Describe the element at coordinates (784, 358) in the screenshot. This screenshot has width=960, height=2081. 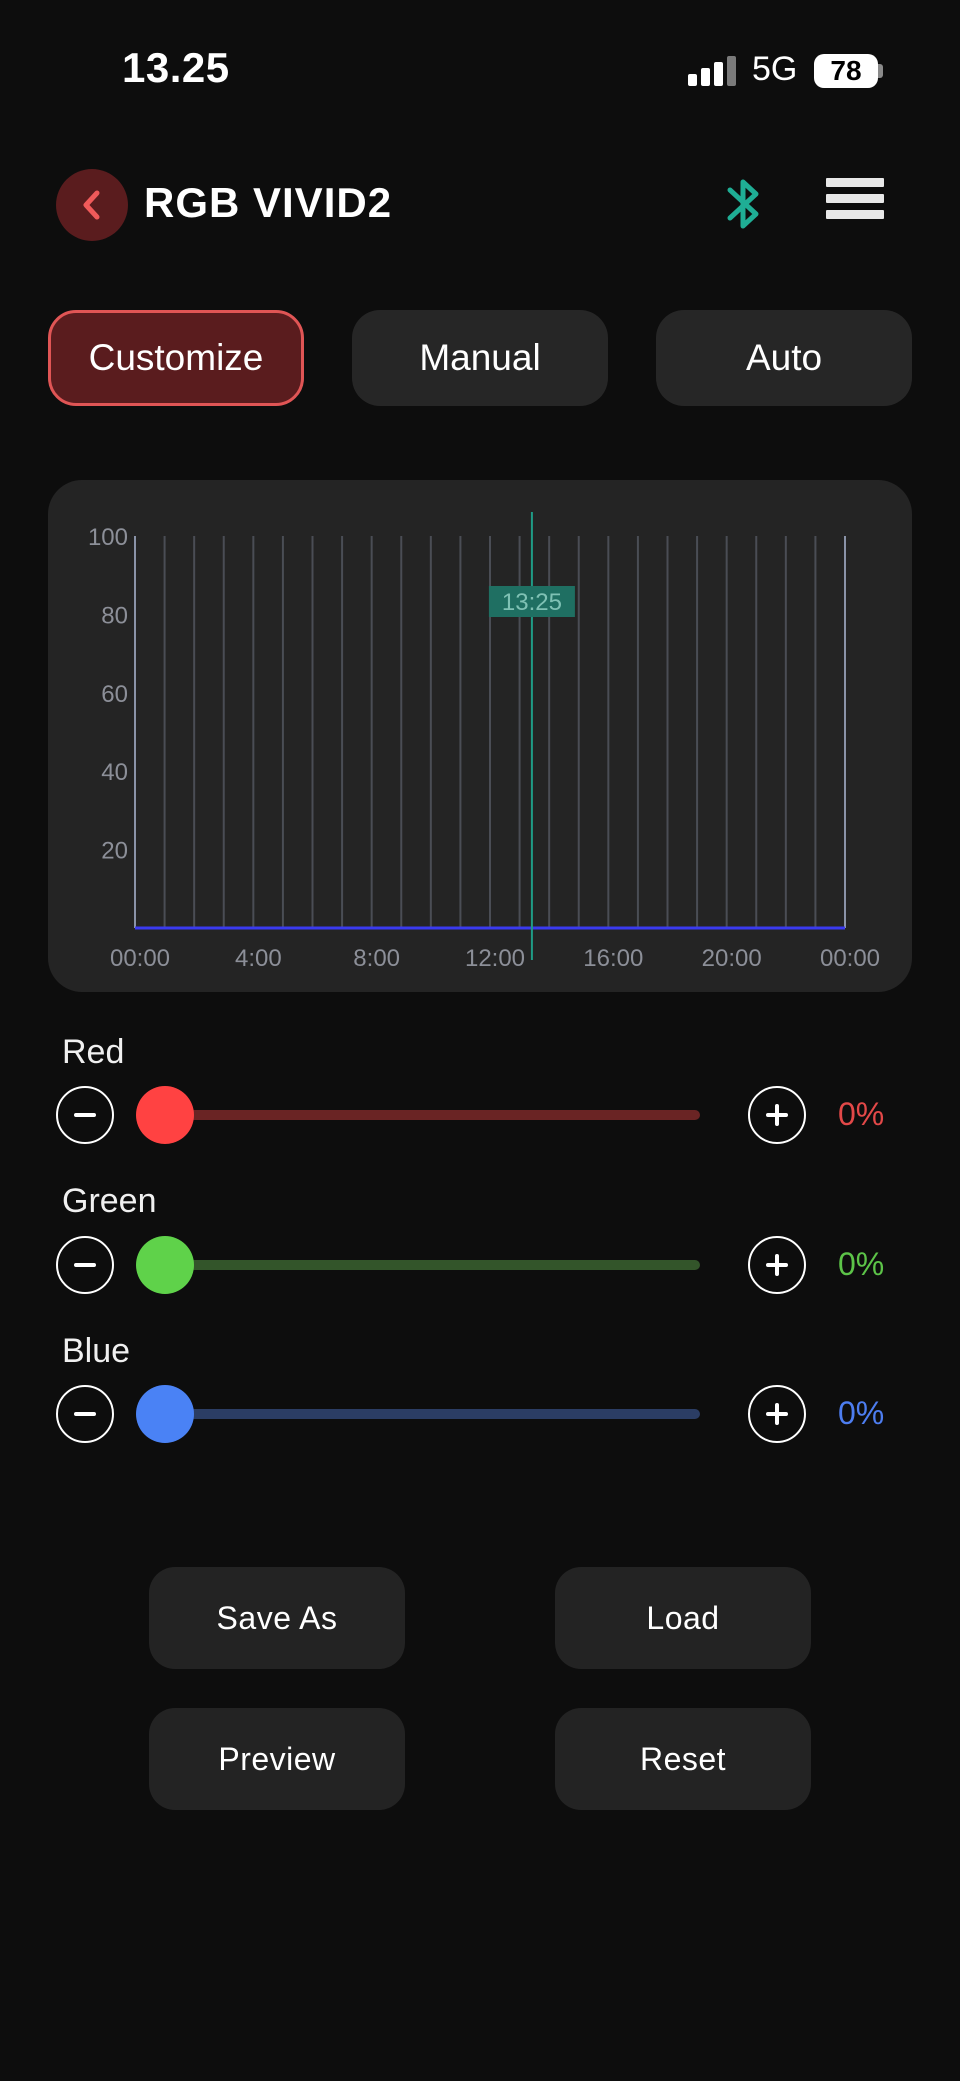
I see `tab-auto: Auto` at that location.